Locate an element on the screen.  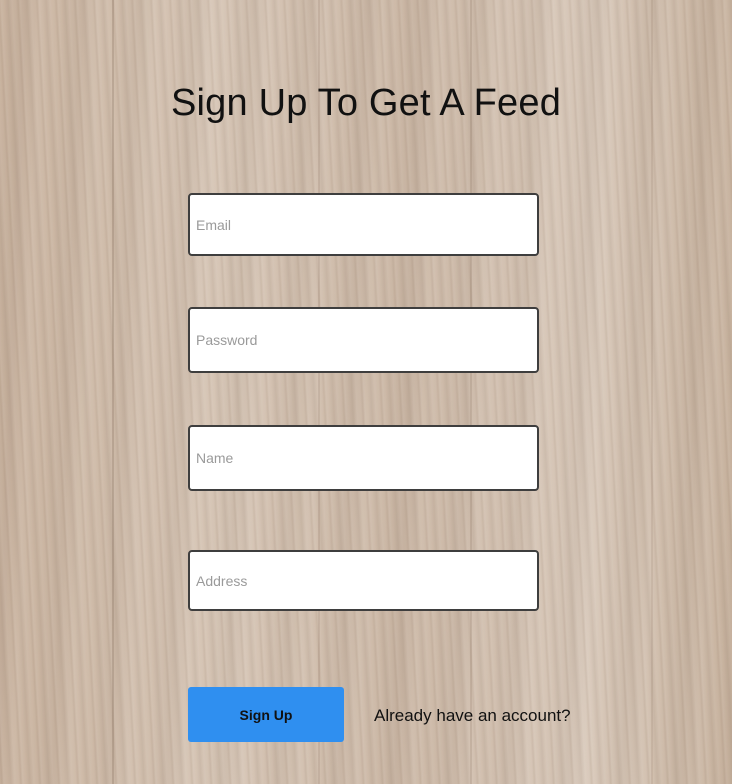
email-field is located at coordinates (363, 224).